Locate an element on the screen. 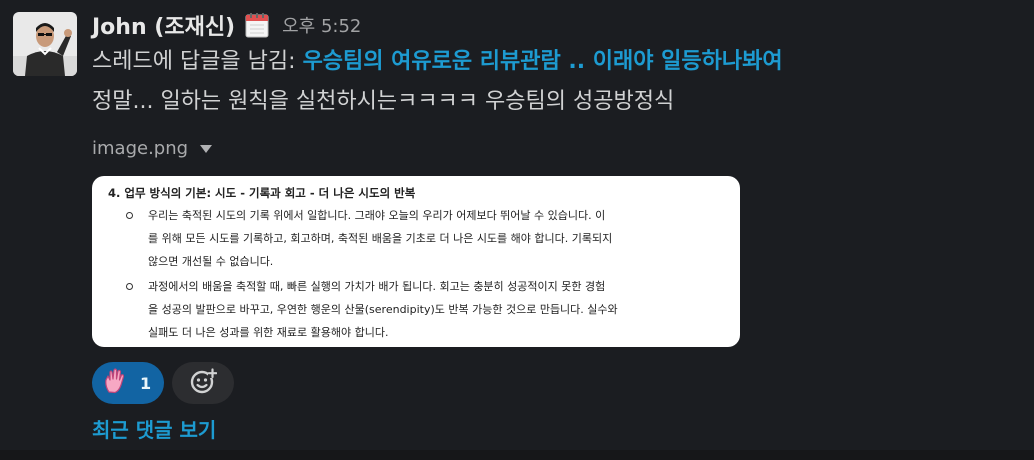 This screenshot has height=460, width=1034. timestamp: 오후 5:52 is located at coordinates (321, 25).